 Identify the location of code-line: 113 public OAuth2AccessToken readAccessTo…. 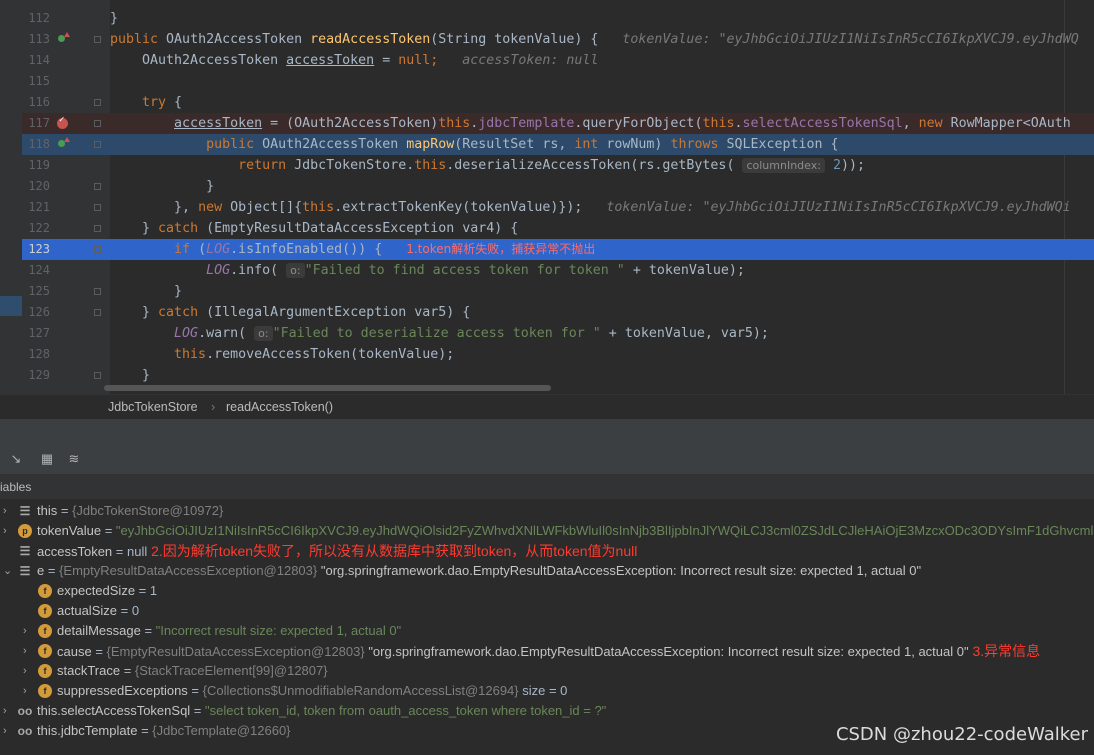
(558, 39).